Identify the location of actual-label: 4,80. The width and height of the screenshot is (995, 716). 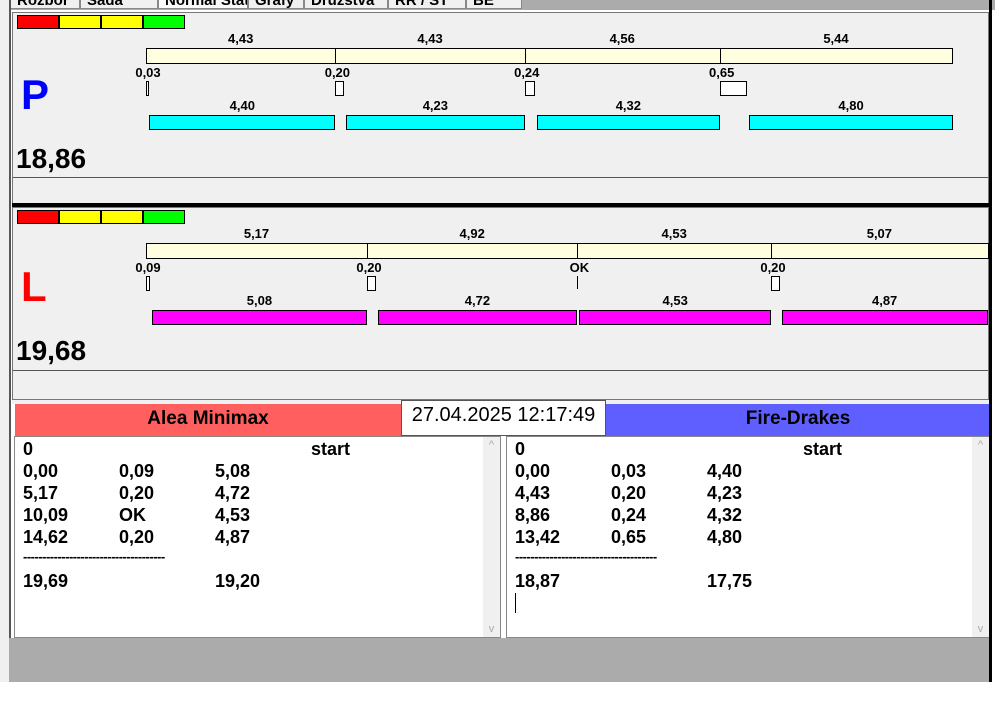
(851, 105).